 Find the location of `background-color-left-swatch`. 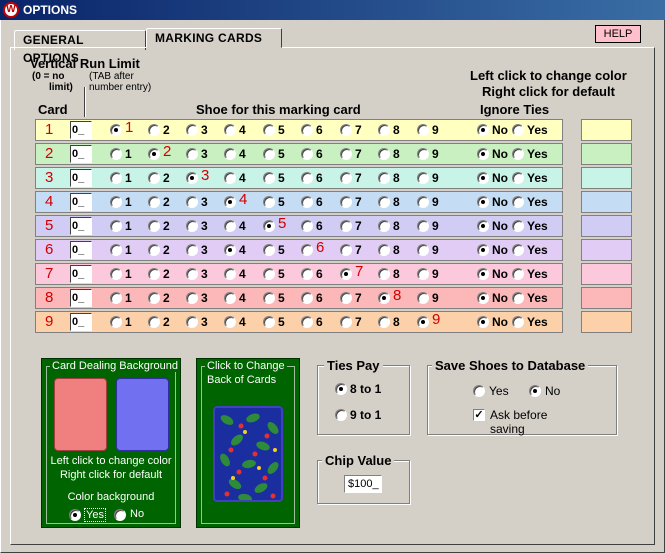

background-color-left-swatch is located at coordinates (80, 414).